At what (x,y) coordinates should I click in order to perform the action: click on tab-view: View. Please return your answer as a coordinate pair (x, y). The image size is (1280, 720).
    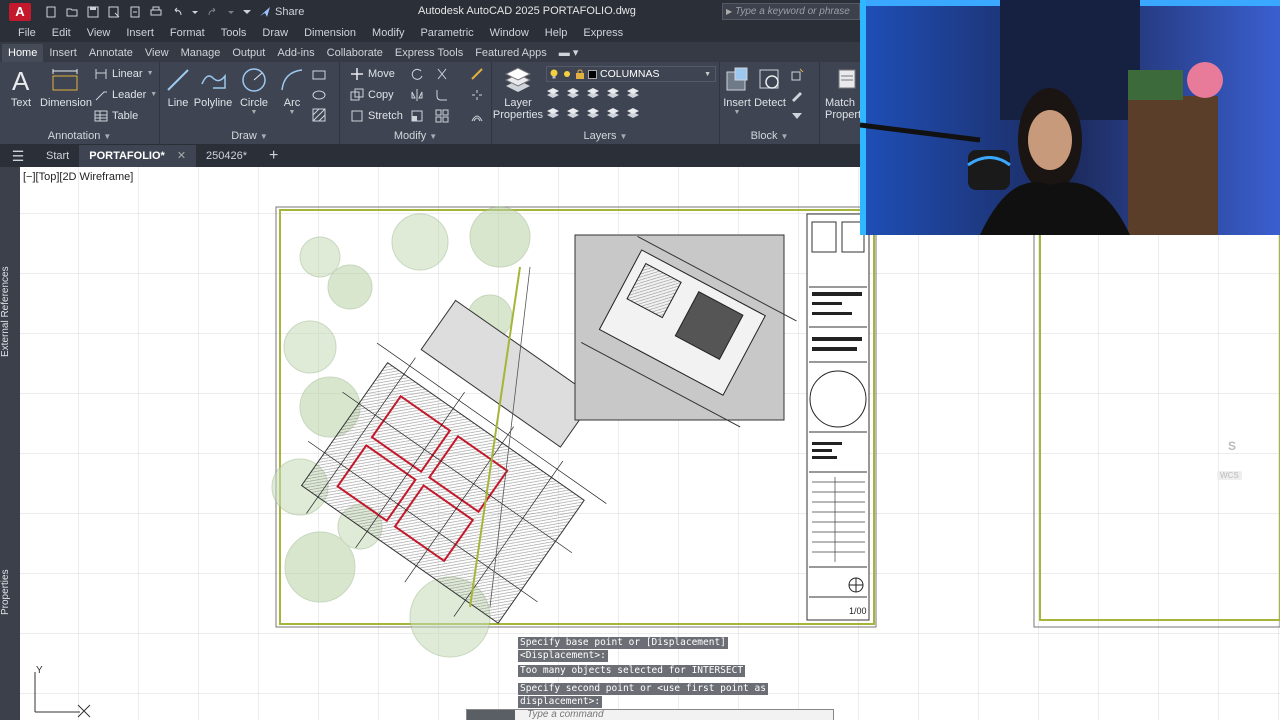
    Looking at the image, I should click on (157, 53).